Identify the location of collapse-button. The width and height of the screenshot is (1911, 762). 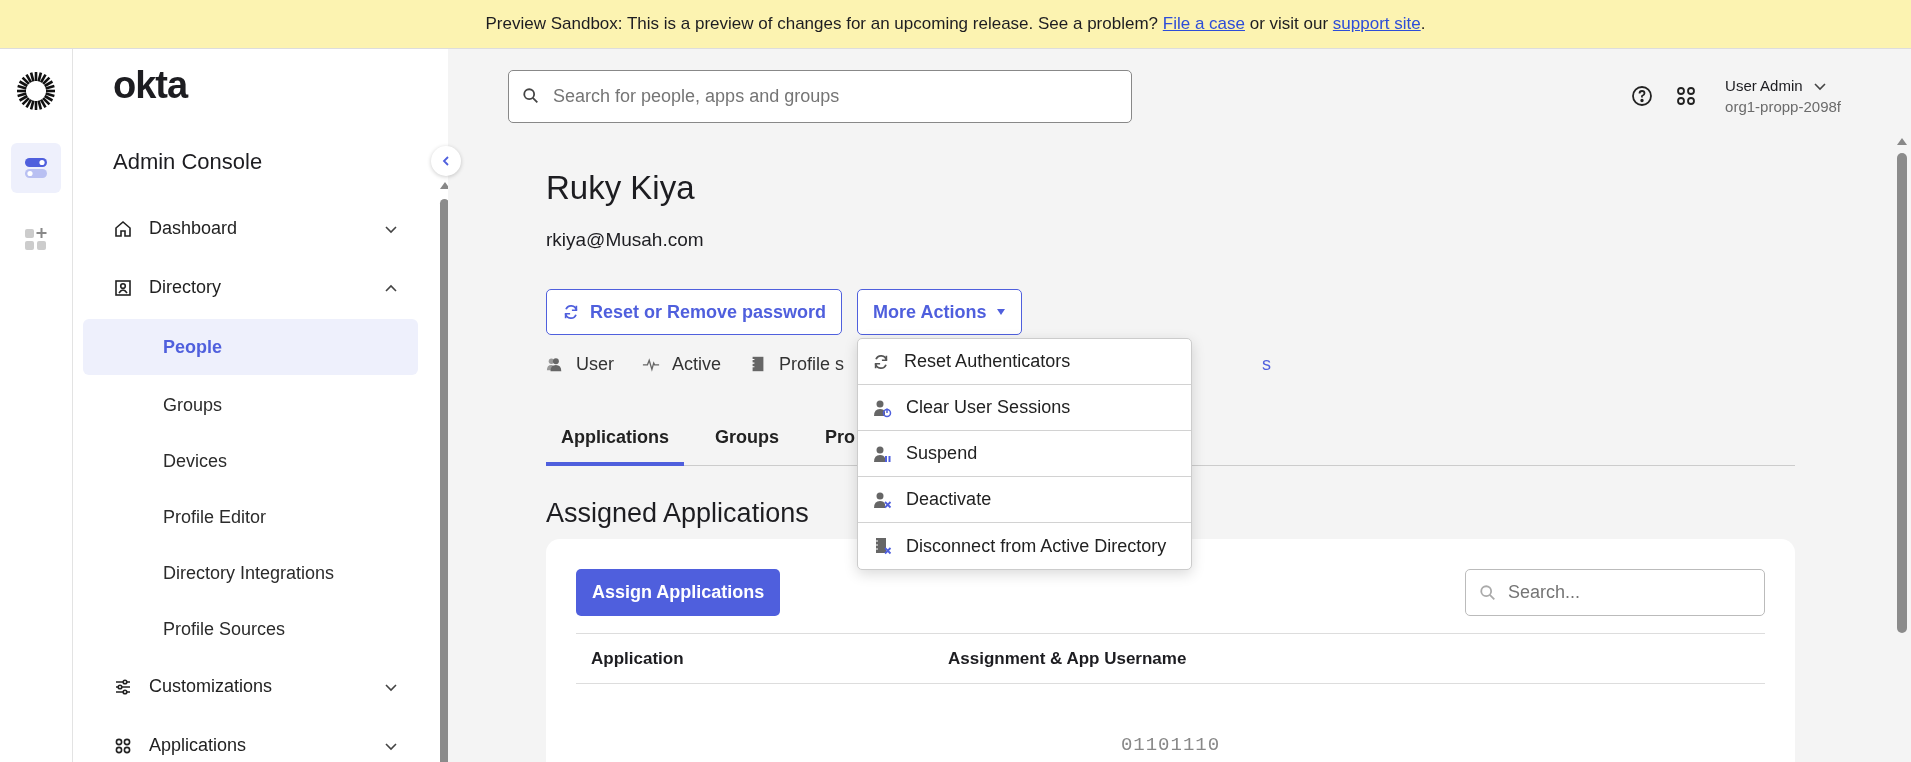
(446, 161).